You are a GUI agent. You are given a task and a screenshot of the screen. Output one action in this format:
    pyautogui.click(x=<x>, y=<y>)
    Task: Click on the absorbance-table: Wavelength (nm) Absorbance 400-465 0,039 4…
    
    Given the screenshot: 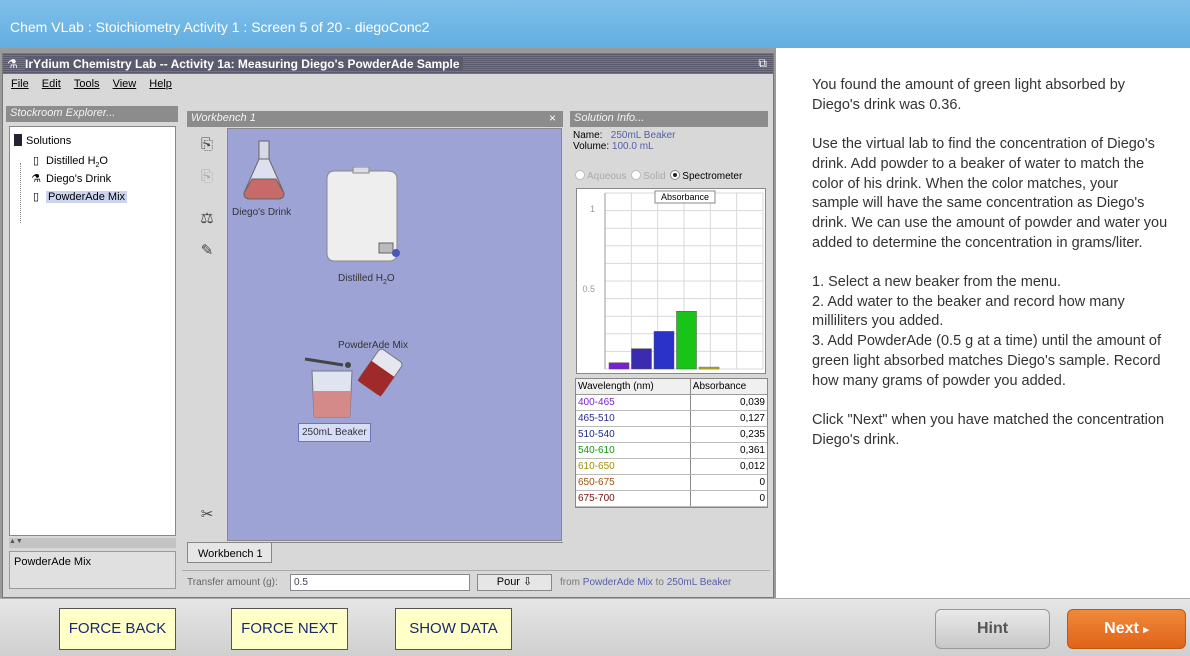 What is the action you would take?
    pyautogui.click(x=671, y=443)
    